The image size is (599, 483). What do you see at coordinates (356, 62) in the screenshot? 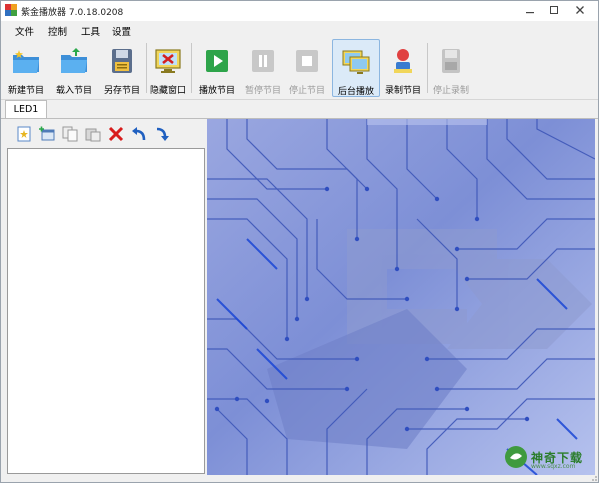
I see `monitors-icon` at bounding box center [356, 62].